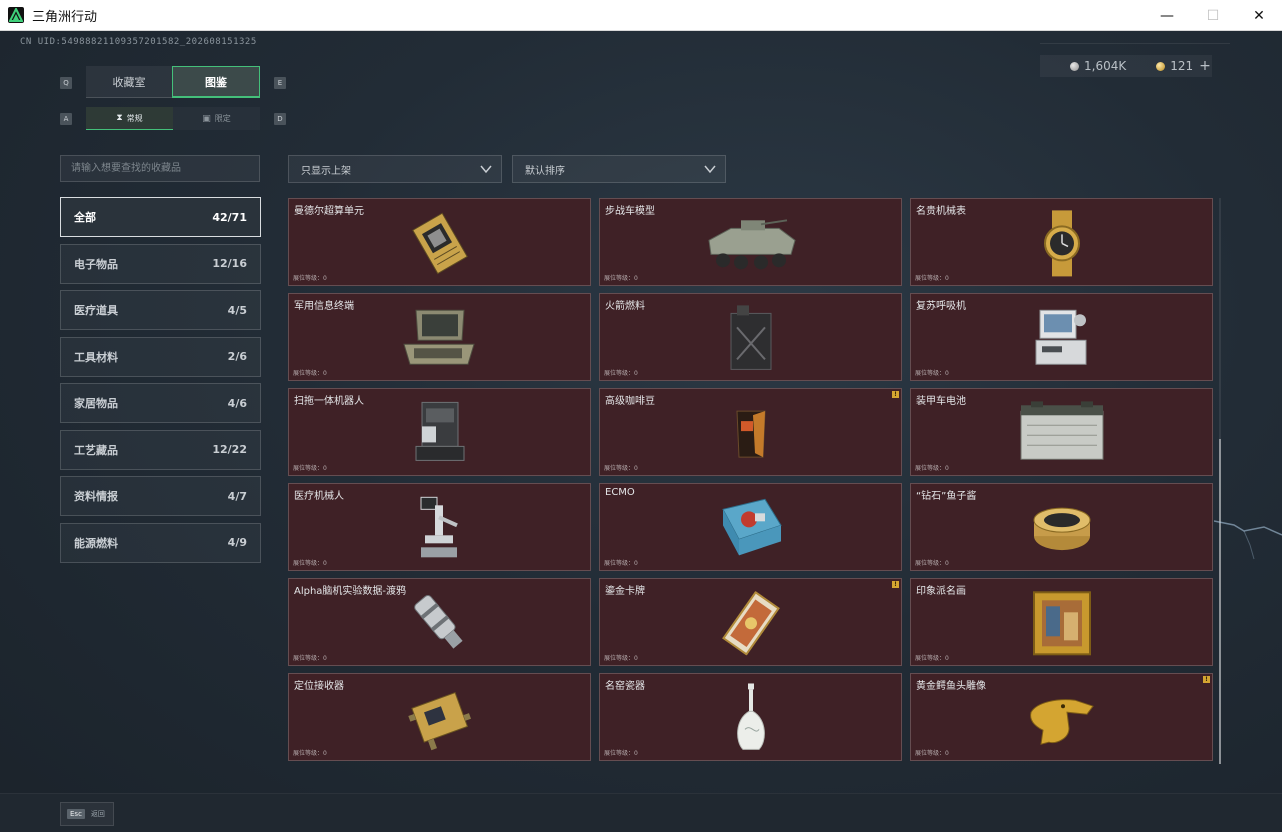 The height and width of the screenshot is (832, 1282). Describe the element at coordinates (97, 814) in the screenshot. I see `back-label: 返回` at that location.